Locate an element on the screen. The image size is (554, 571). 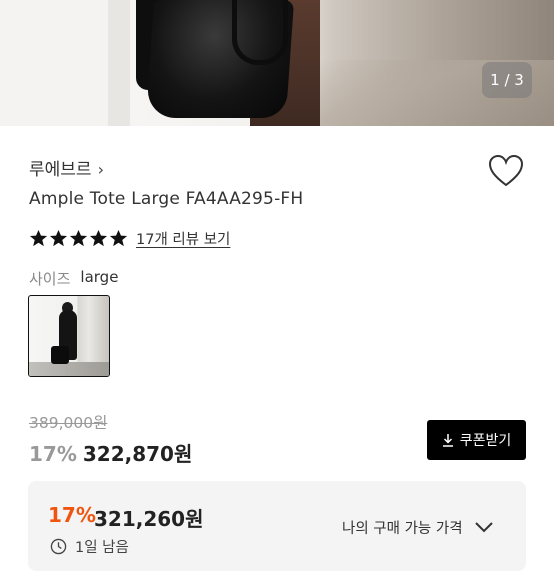
sale-price-row: 17% 322,870원 is located at coordinates (110, 452).